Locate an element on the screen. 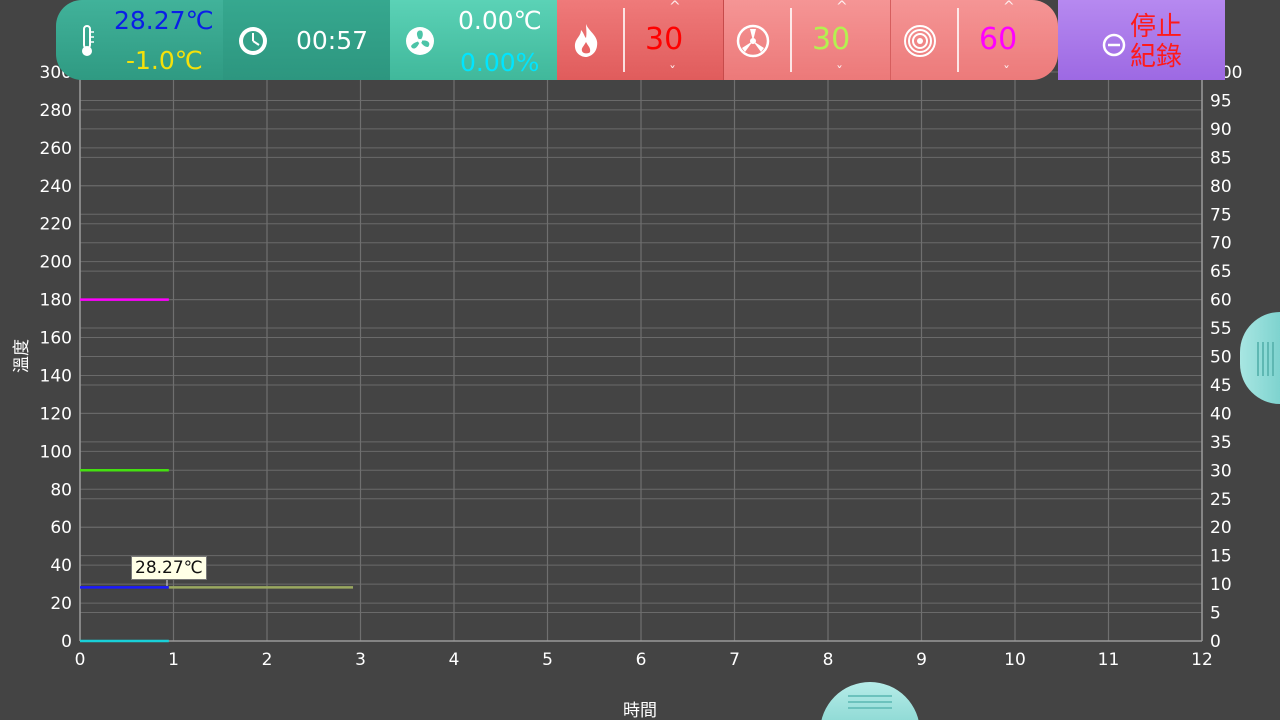  side-drawer-handle is located at coordinates (1260, 358).